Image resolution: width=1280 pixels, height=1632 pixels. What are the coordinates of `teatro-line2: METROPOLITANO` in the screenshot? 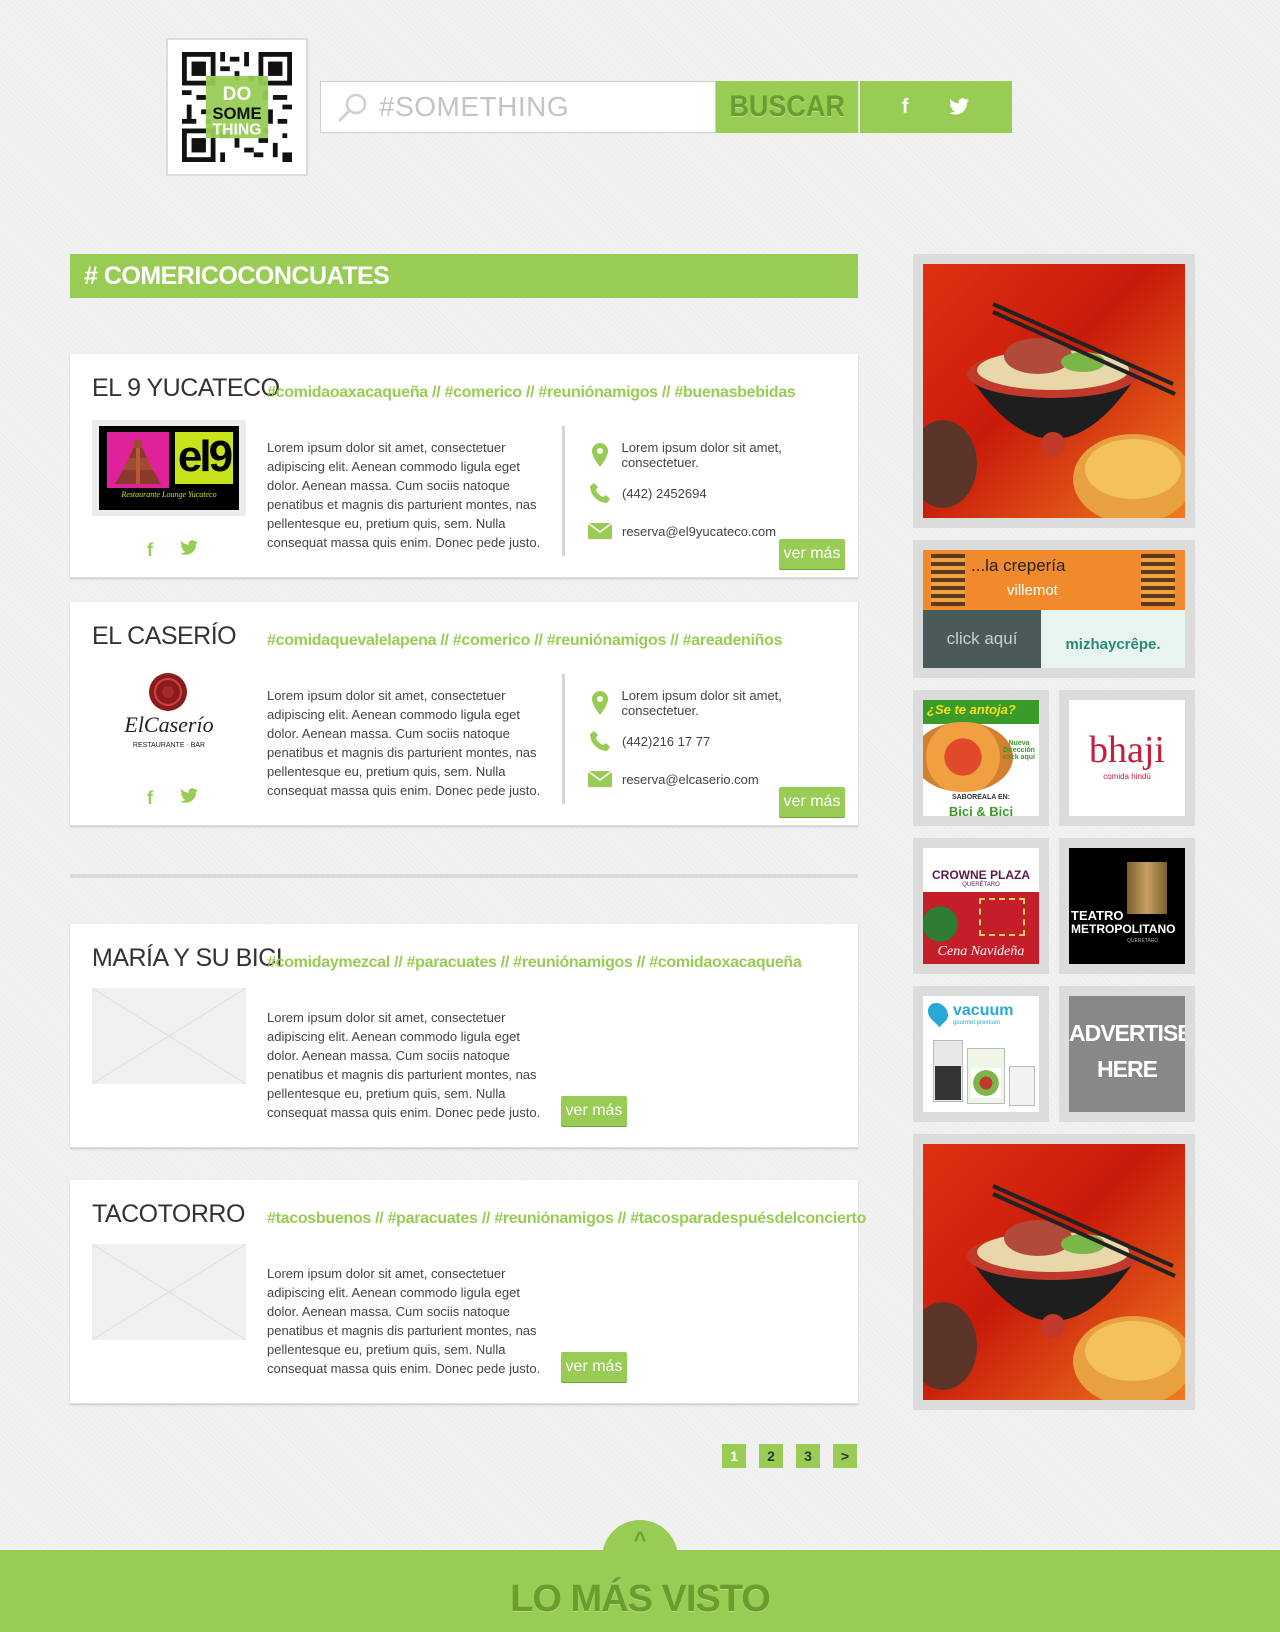 It's located at (1123, 929).